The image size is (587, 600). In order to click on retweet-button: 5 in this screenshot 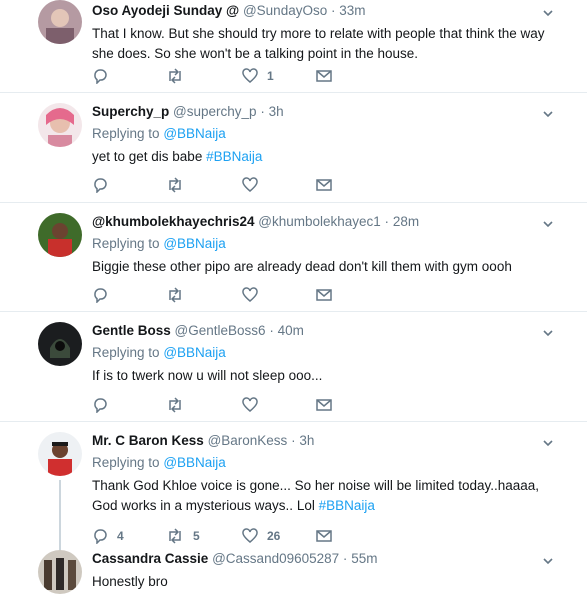, I will do `click(183, 536)`.